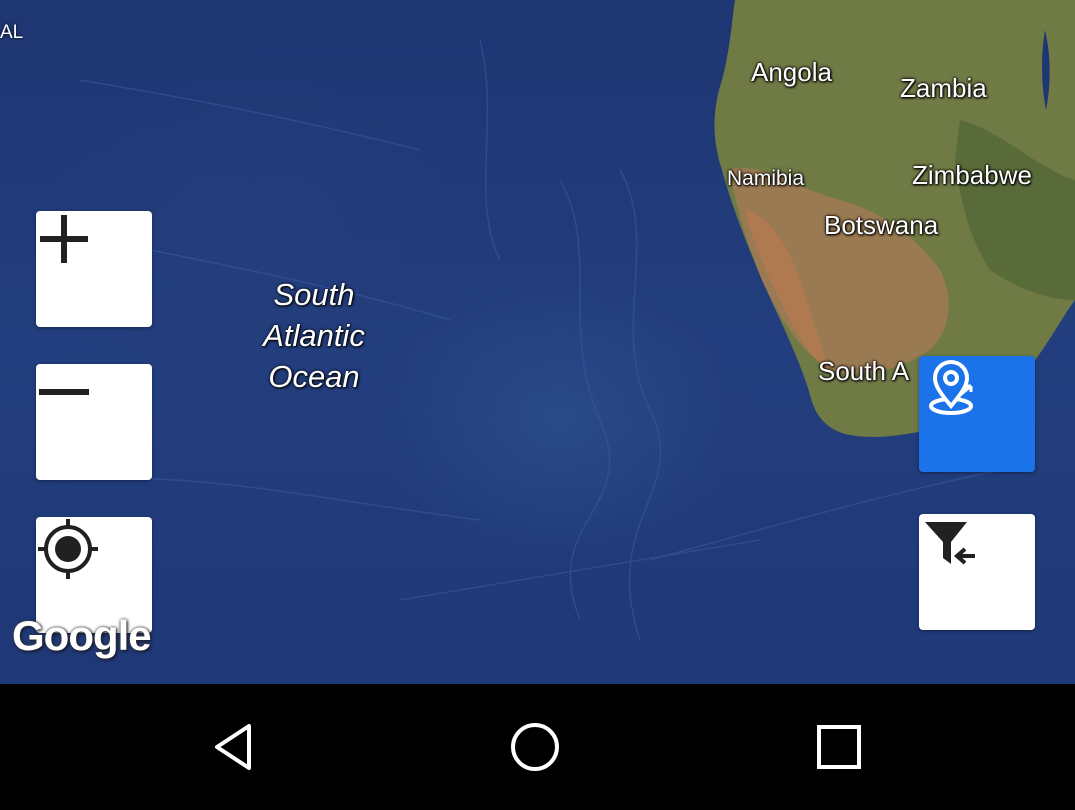 This screenshot has height=810, width=1075. Describe the element at coordinates (94, 269) in the screenshot. I see `zoom-in-button` at that location.